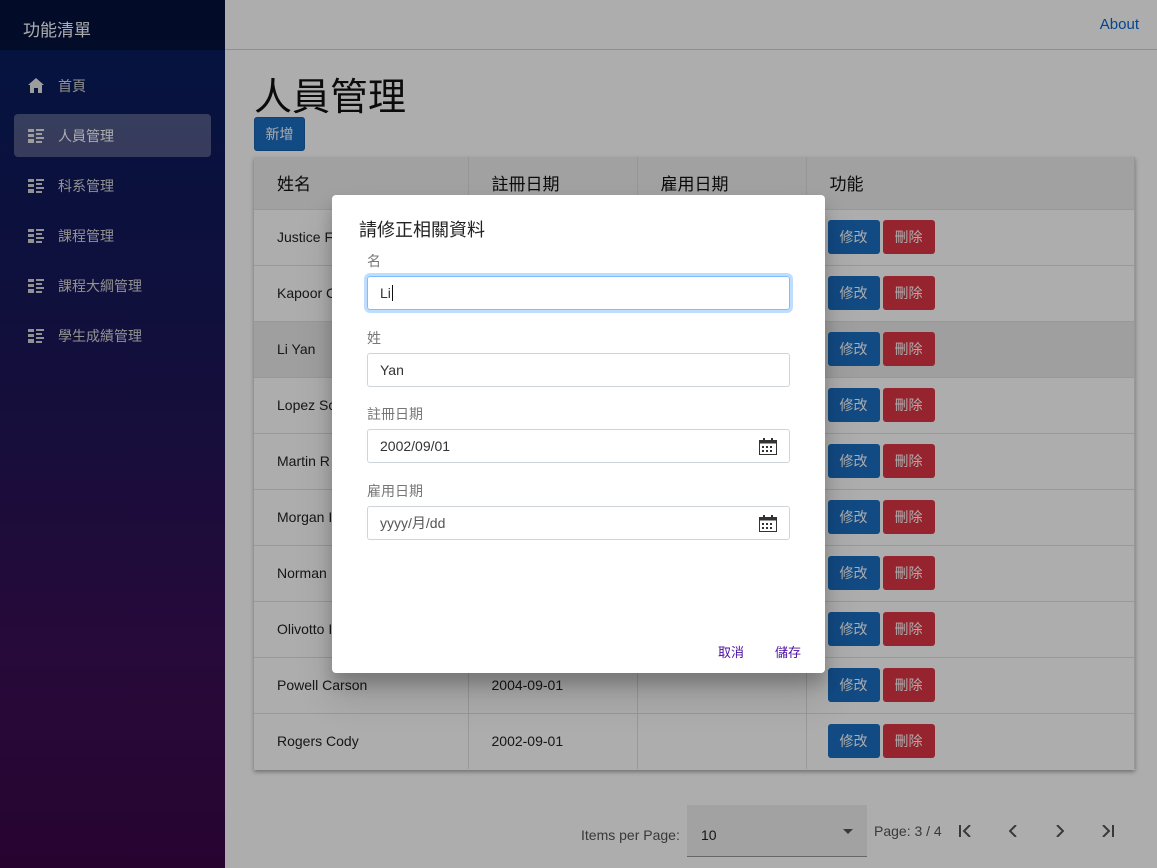  Describe the element at coordinates (374, 338) in the screenshot. I see `last-name-label: 姓` at that location.